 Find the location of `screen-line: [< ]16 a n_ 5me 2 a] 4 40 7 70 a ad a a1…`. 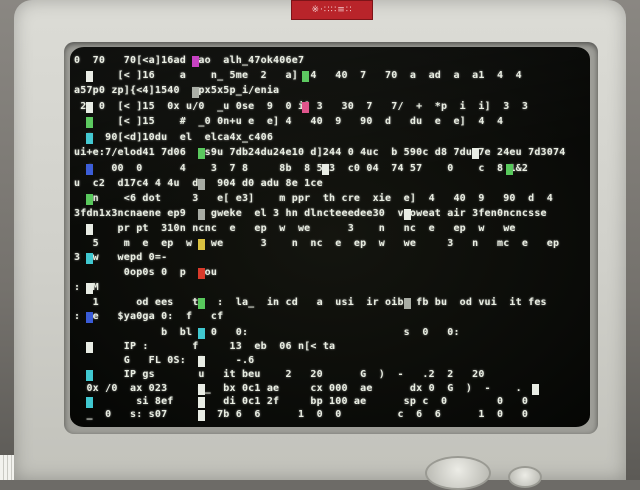

screen-line: [< ]16 a n_ 5me 2 a] 4 40 7 70 a ad a a1… is located at coordinates (298, 75).